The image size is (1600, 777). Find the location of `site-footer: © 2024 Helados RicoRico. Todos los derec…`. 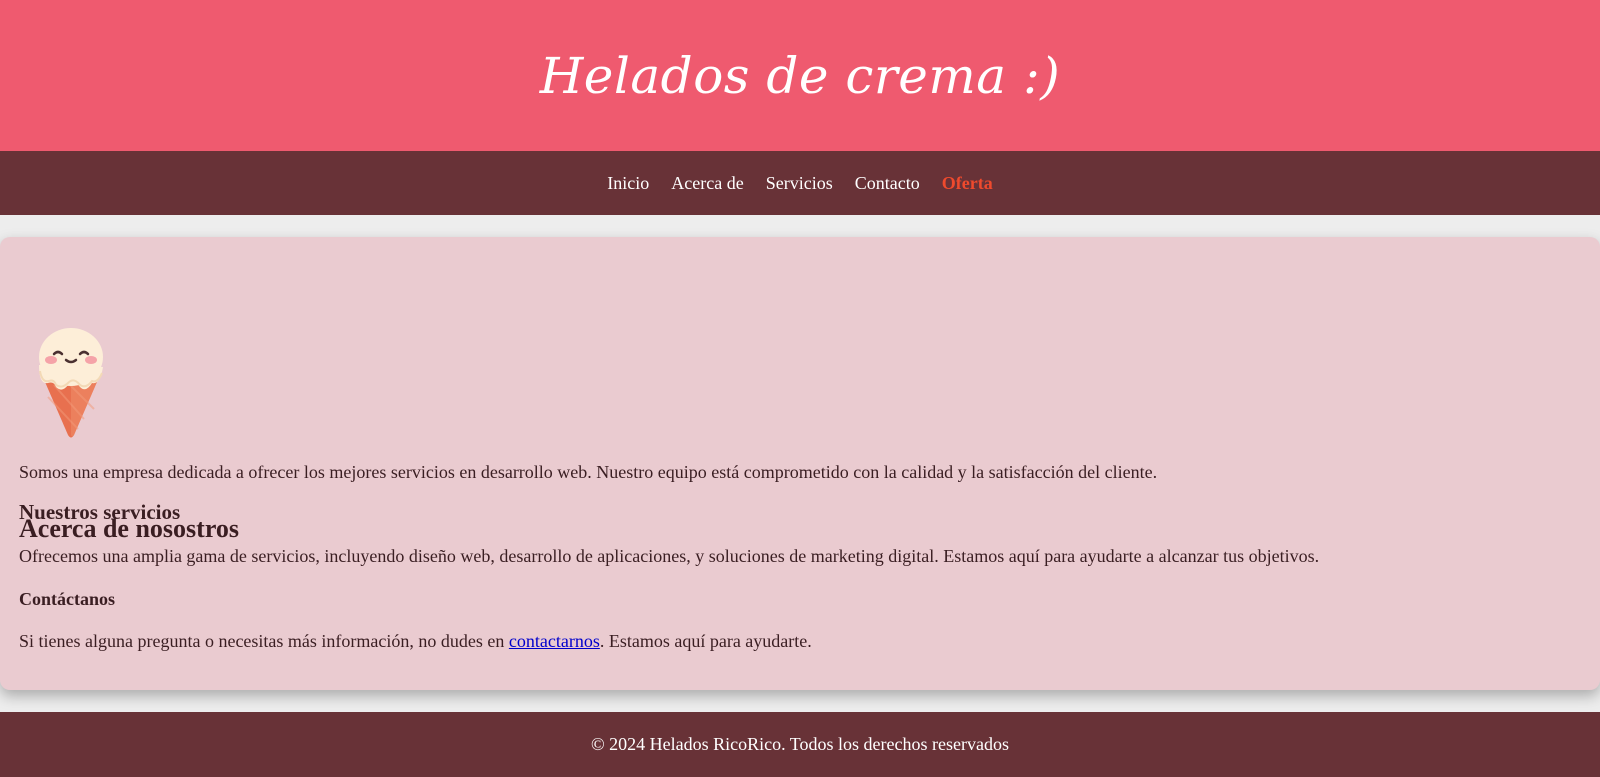

site-footer: © 2024 Helados RicoRico. Todos los derec… is located at coordinates (800, 744).